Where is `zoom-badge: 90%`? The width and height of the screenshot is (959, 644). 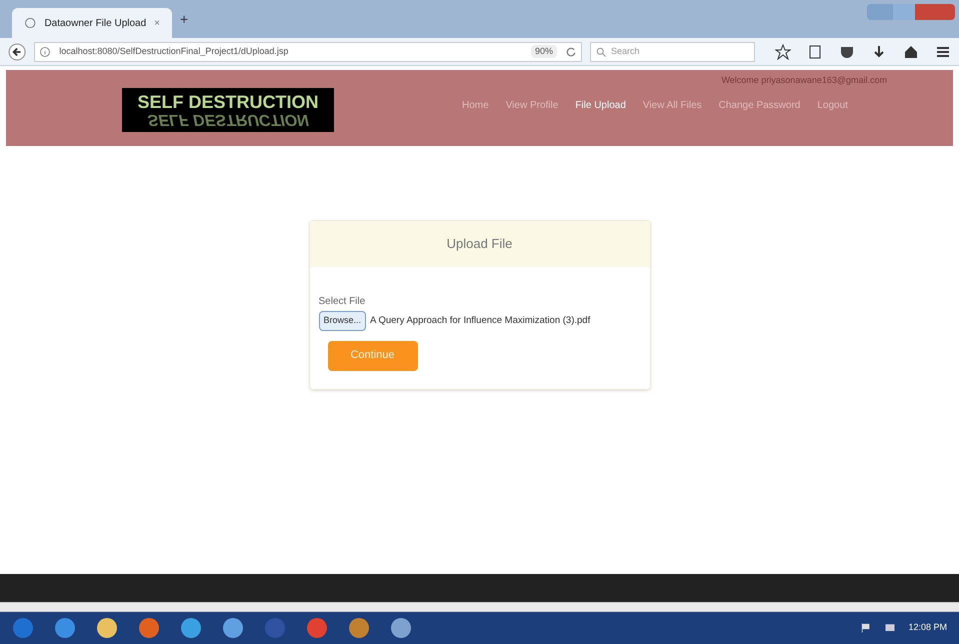
zoom-badge: 90% is located at coordinates (544, 51).